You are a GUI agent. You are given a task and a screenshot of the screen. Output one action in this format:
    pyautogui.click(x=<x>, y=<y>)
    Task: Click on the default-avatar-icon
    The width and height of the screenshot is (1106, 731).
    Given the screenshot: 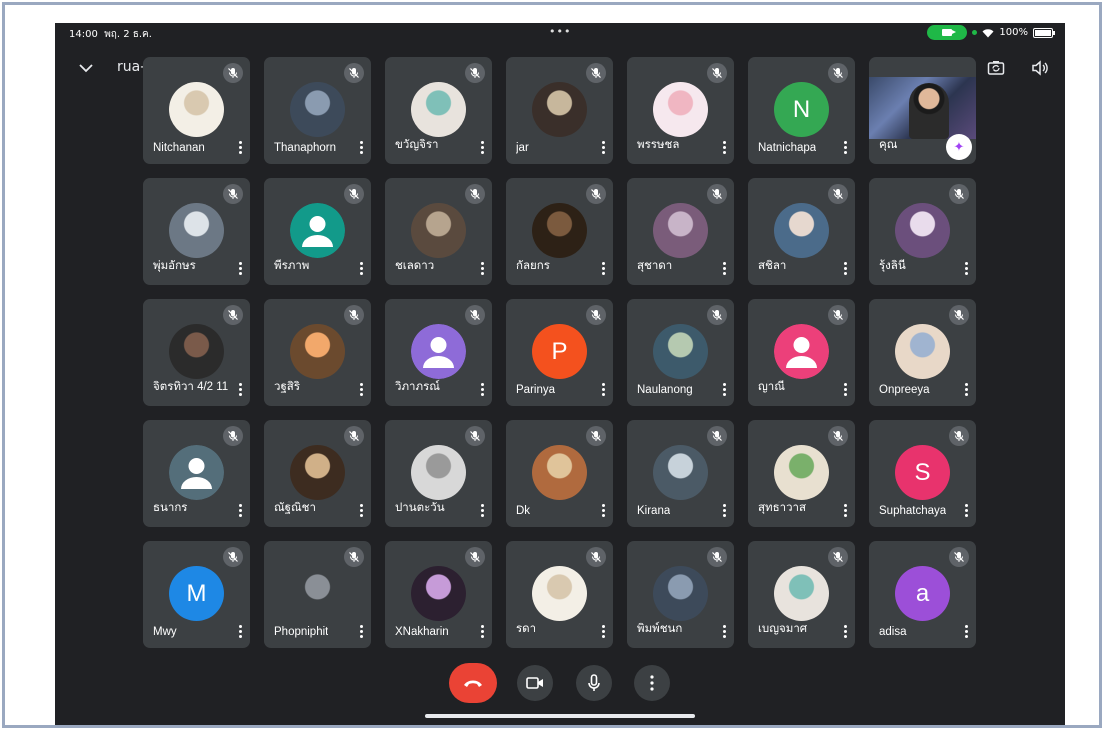 What is the action you would take?
    pyautogui.click(x=196, y=472)
    